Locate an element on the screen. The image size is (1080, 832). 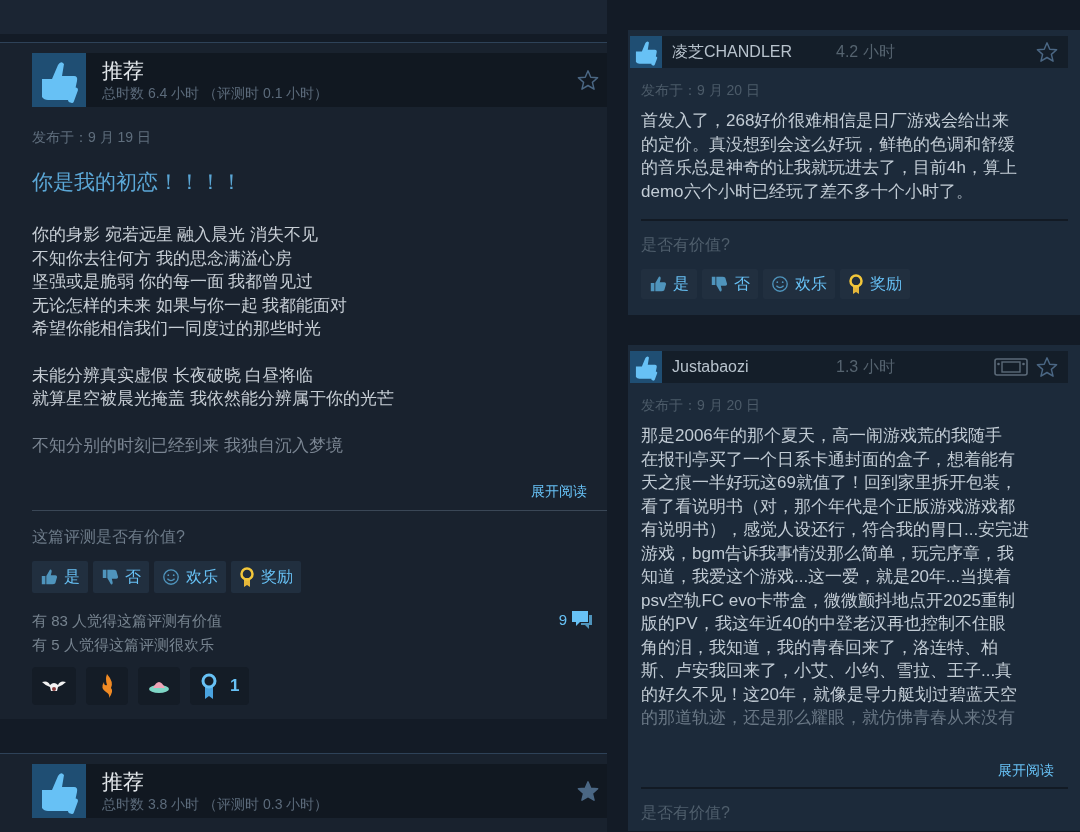
posted-date: 发布于：9 月 19 日 is located at coordinates (92, 137).